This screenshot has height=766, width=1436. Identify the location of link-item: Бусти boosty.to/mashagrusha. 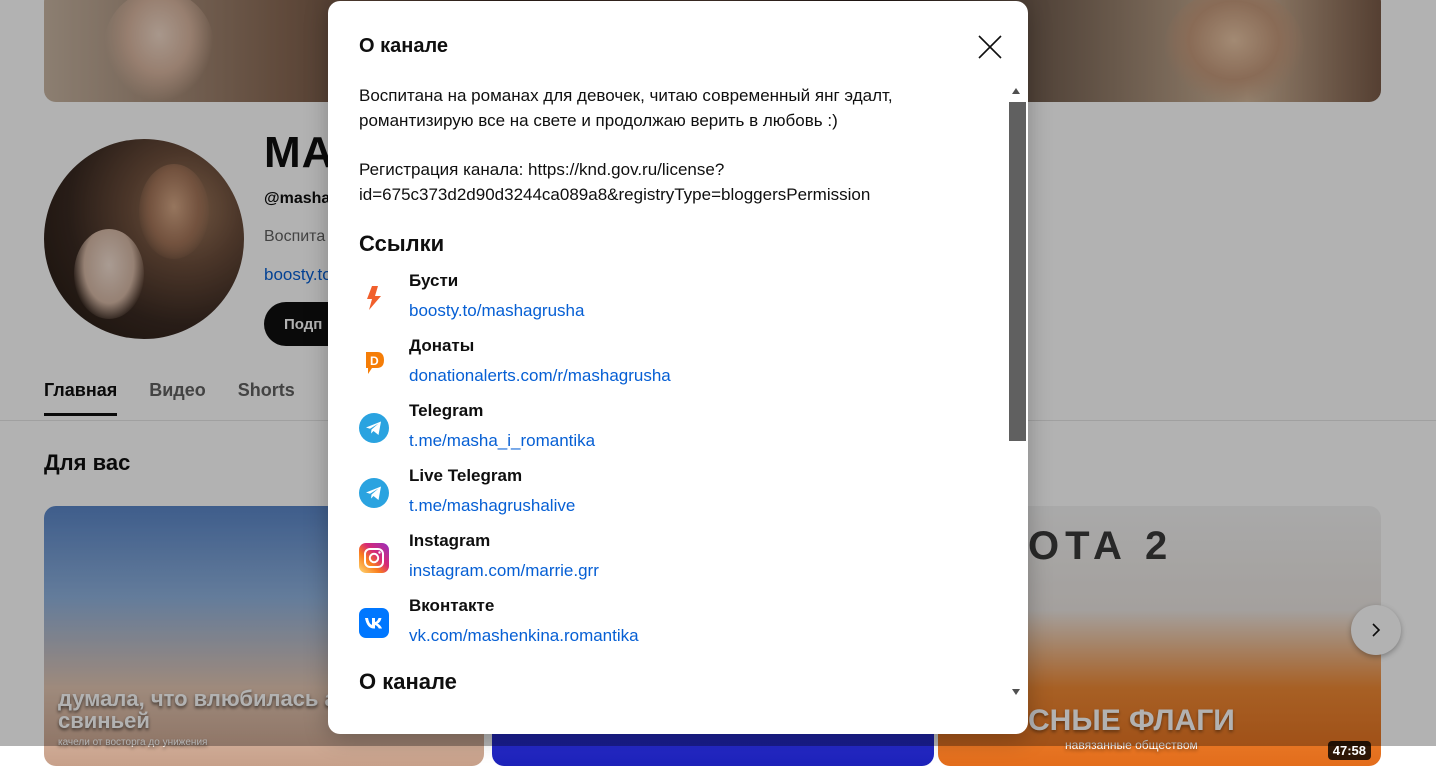
(679, 301).